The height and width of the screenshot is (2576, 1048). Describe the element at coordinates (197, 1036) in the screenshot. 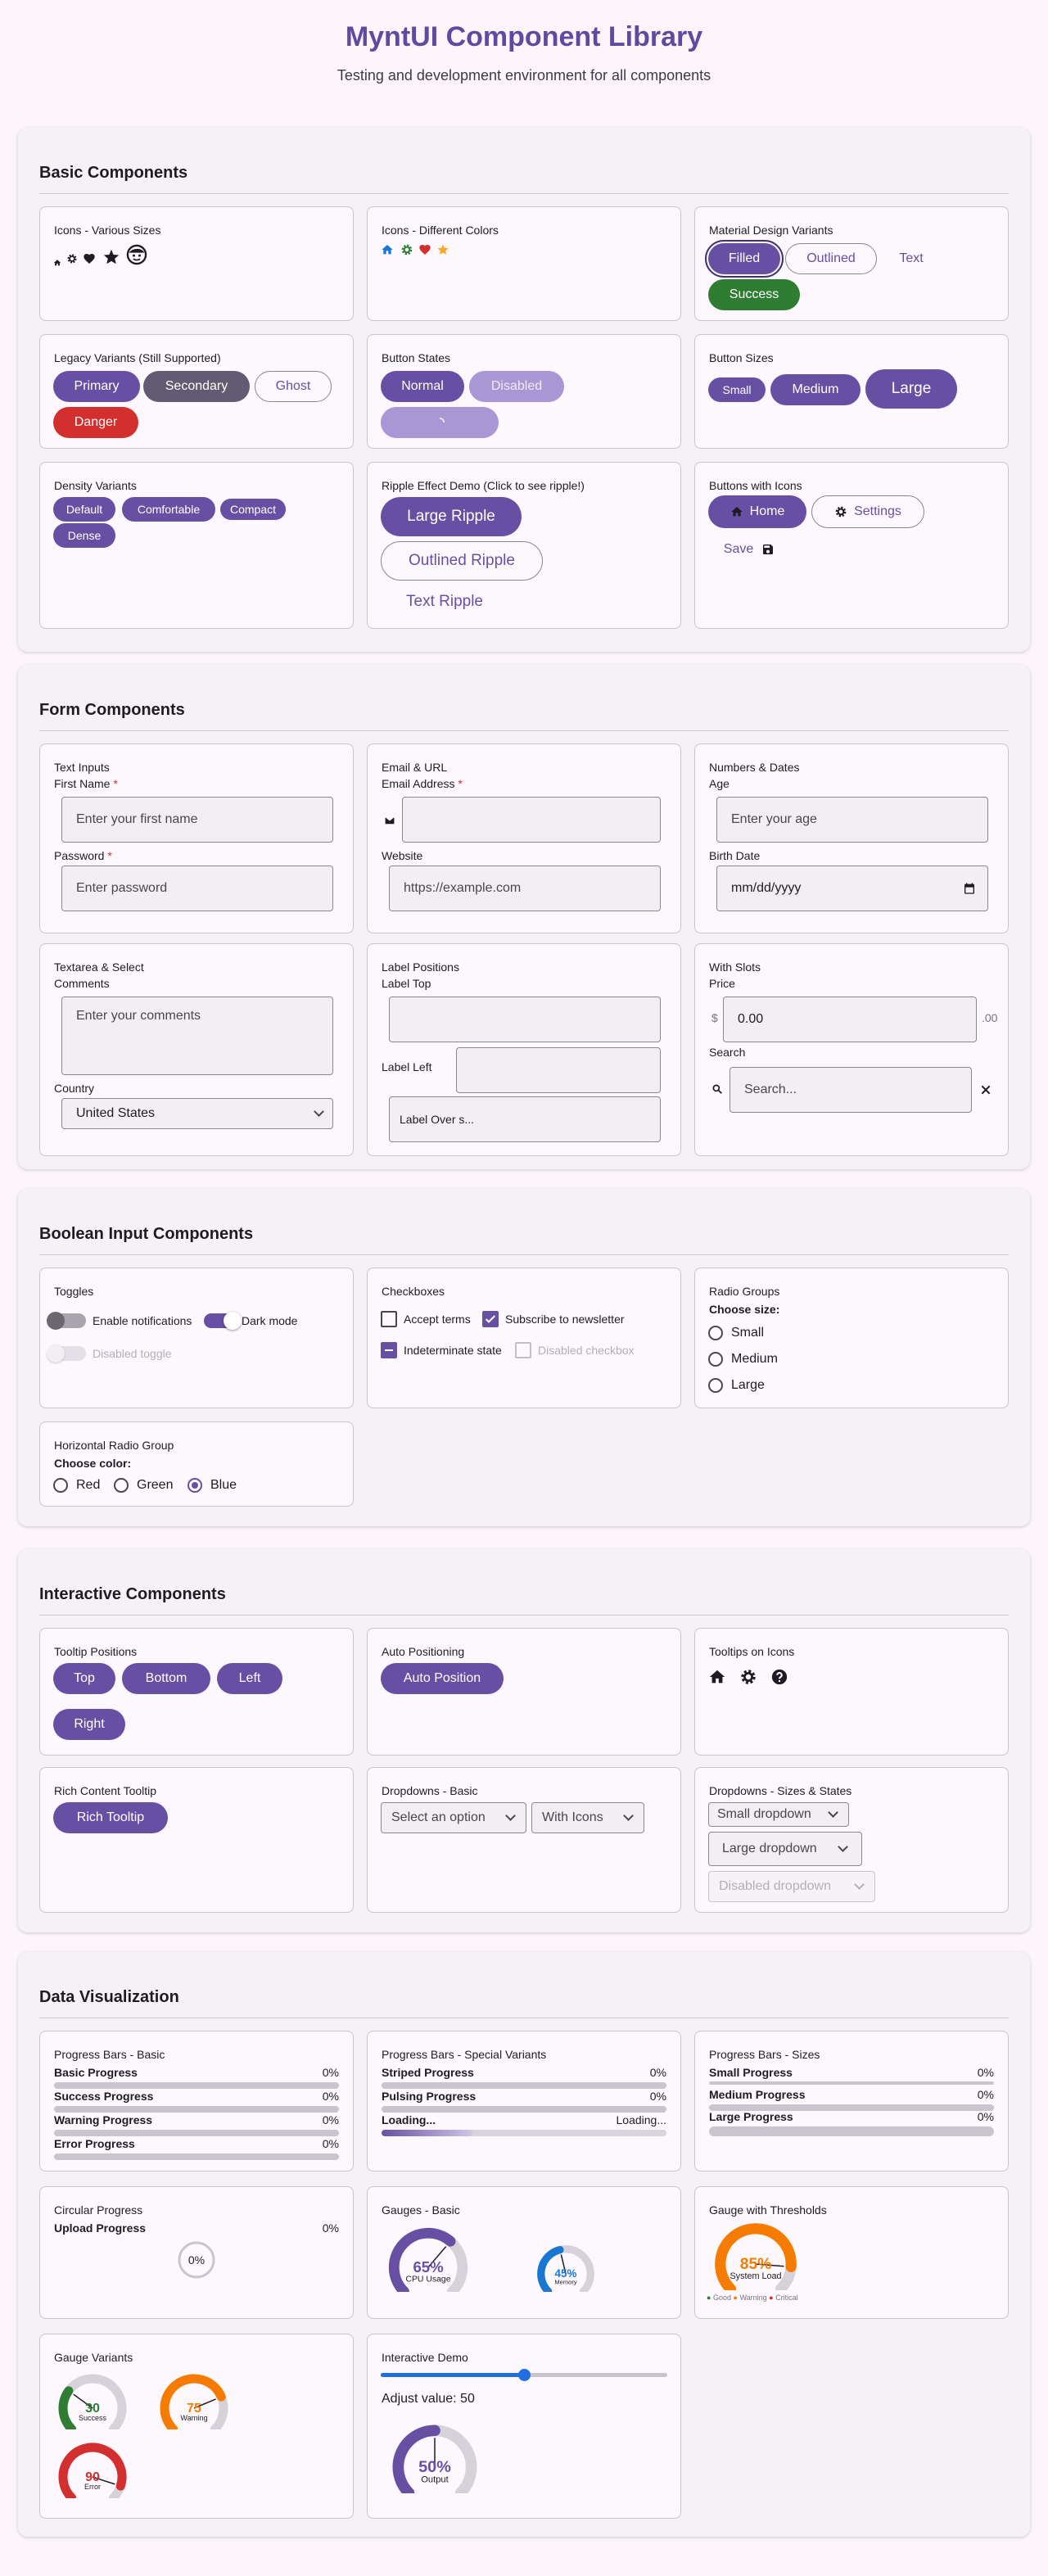

I see `comments-textarea: Enter your comments` at that location.